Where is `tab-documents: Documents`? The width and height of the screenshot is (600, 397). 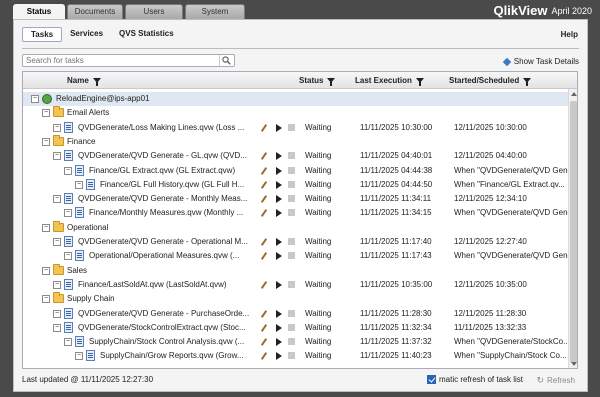 tab-documents: Documents is located at coordinates (95, 11).